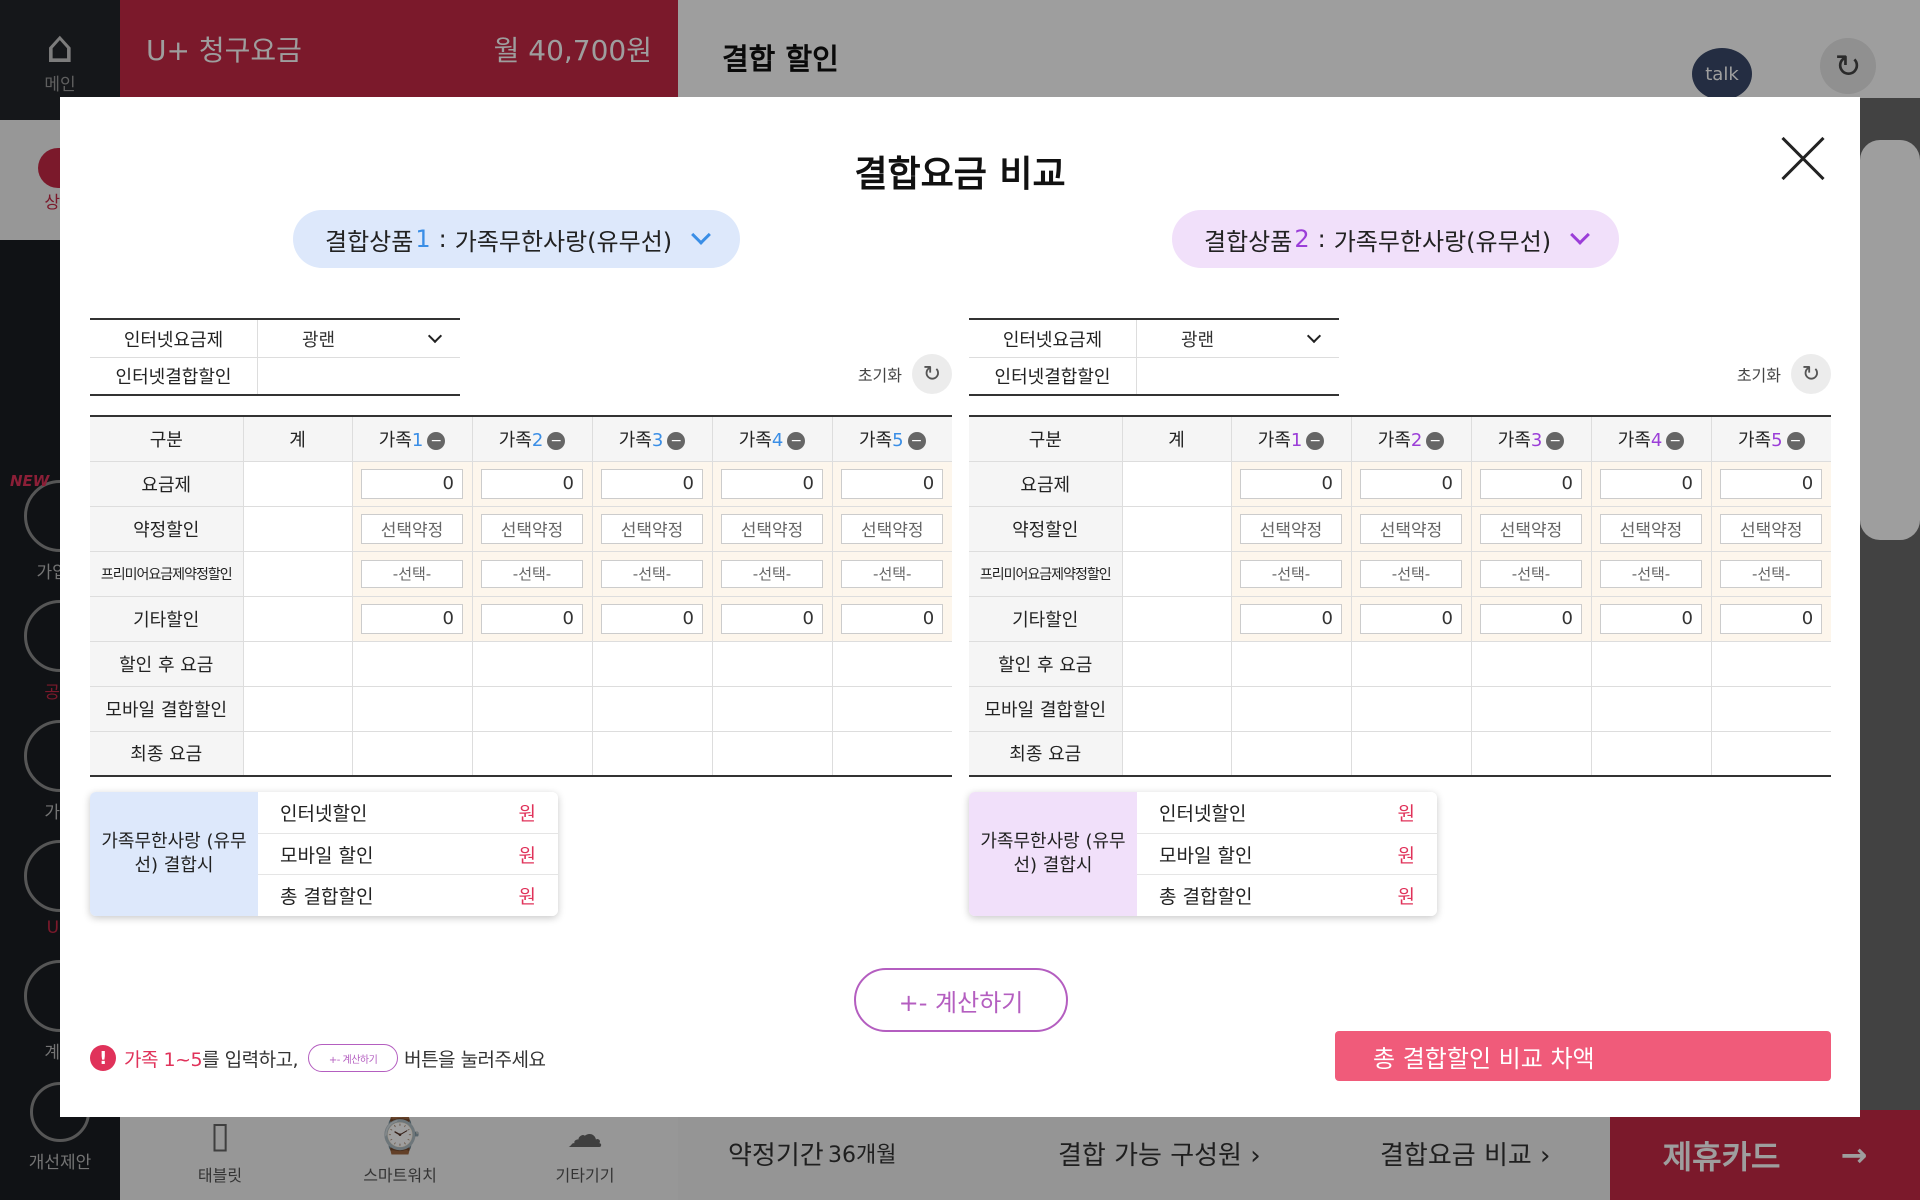  Describe the element at coordinates (1400, 438) in the screenshot. I see `table-header-row: 구분 계 가족1− 가족2− 가족3− 가족4− 가족5−` at that location.